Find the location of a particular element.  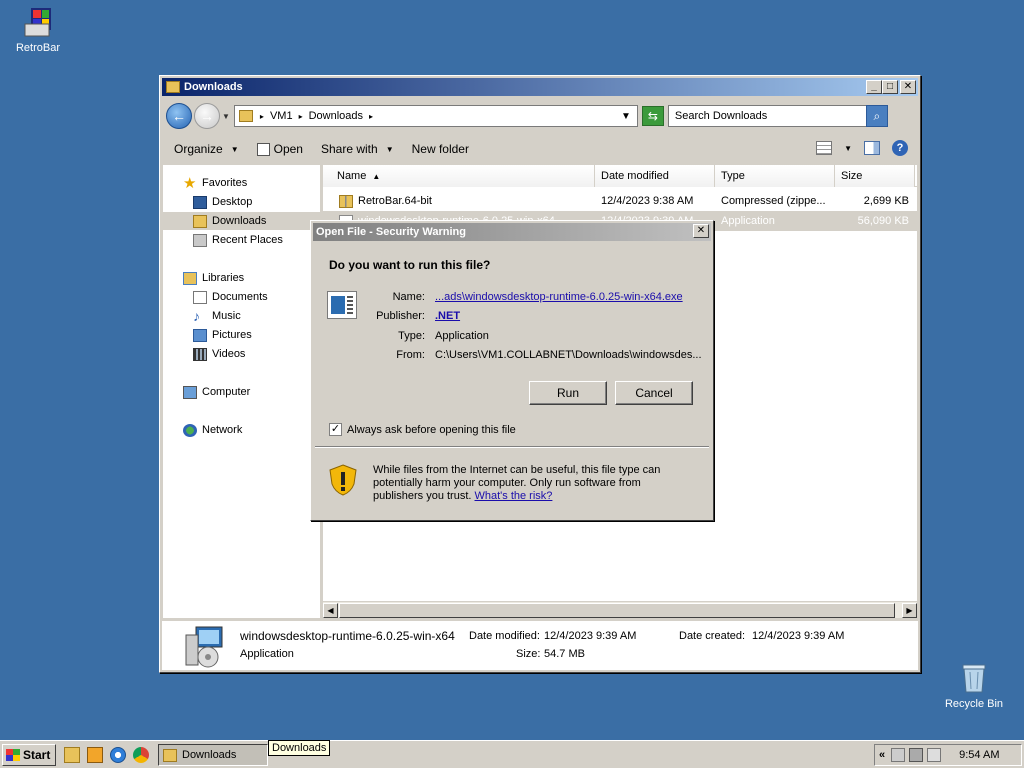

dialog-question: Do you want to run this file? is located at coordinates (410, 265).